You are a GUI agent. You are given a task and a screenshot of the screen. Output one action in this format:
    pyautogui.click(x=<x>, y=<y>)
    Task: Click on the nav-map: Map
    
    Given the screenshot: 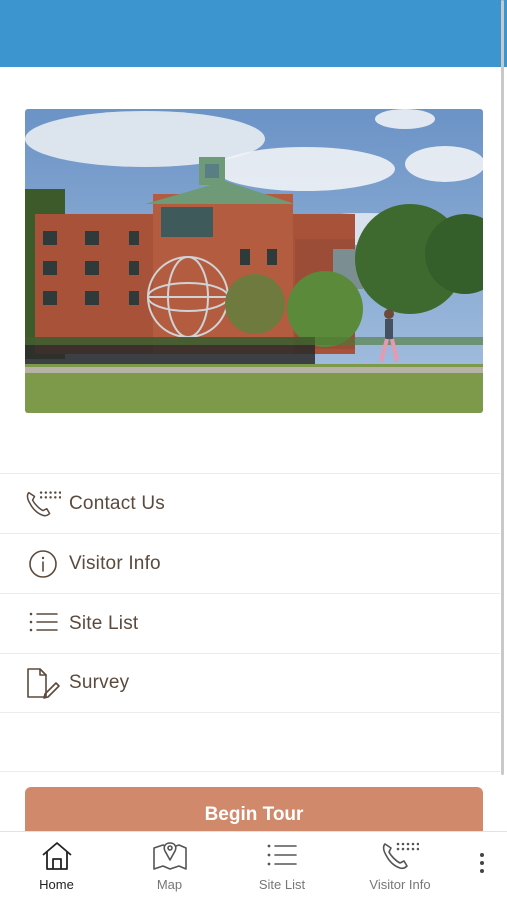 What is the action you would take?
    pyautogui.click(x=169, y=866)
    